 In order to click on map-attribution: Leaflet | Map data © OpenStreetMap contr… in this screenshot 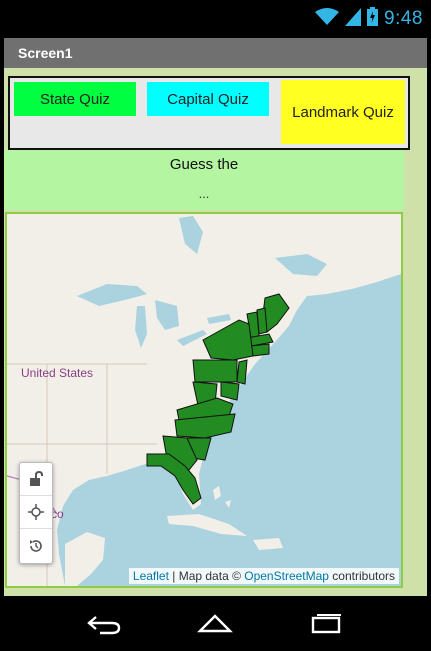, I will do `click(263, 576)`.